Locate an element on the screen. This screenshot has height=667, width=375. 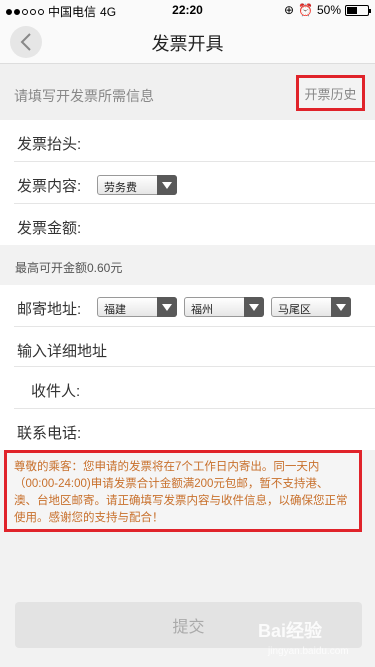
city-select: 福州 is located at coordinates (224, 307).